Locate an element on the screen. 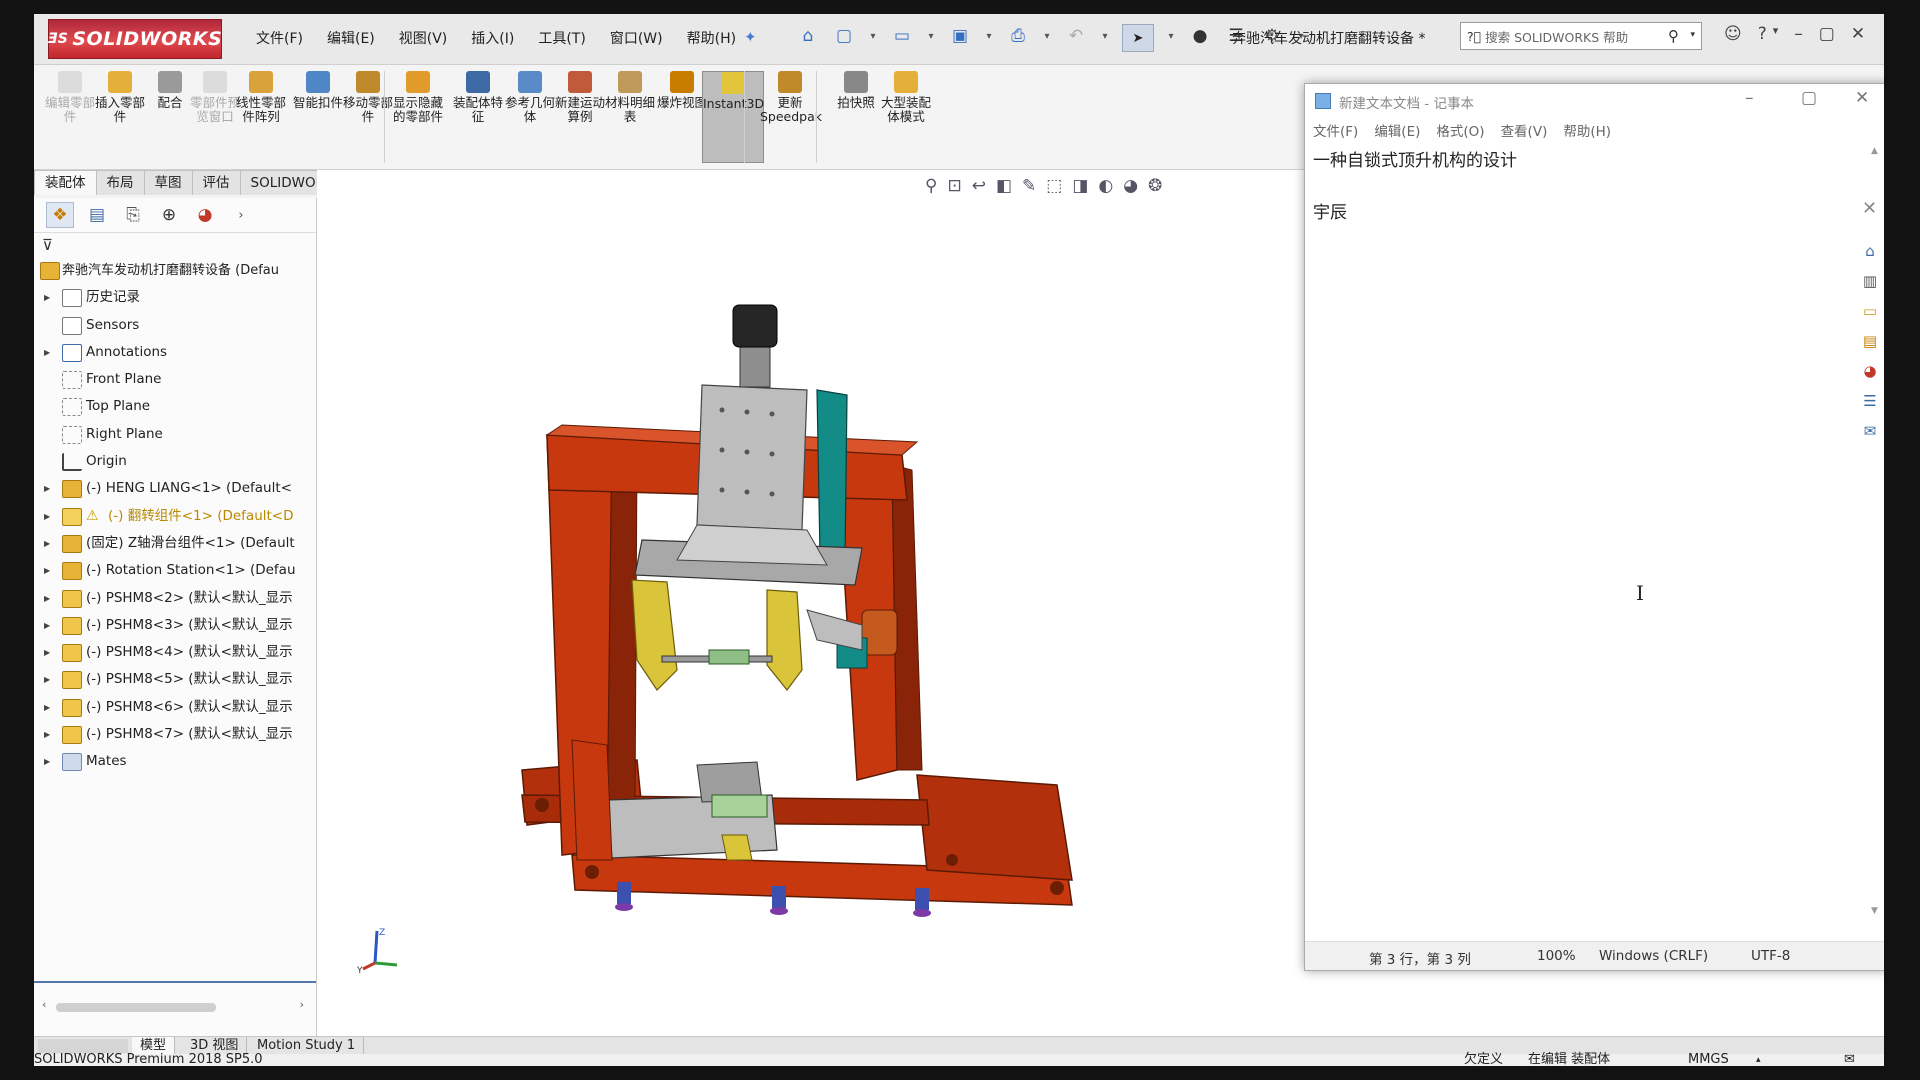  command-tab: 评估 is located at coordinates (216, 182).